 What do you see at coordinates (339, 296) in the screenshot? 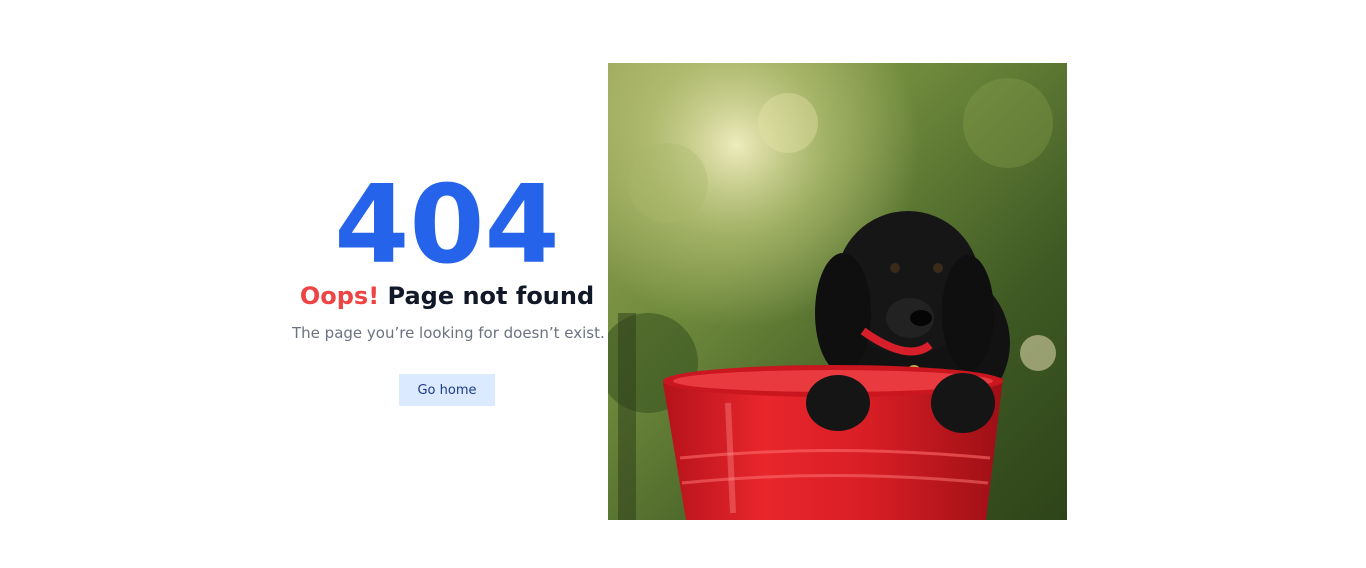
I see `headline-accent: Oops!` at bounding box center [339, 296].